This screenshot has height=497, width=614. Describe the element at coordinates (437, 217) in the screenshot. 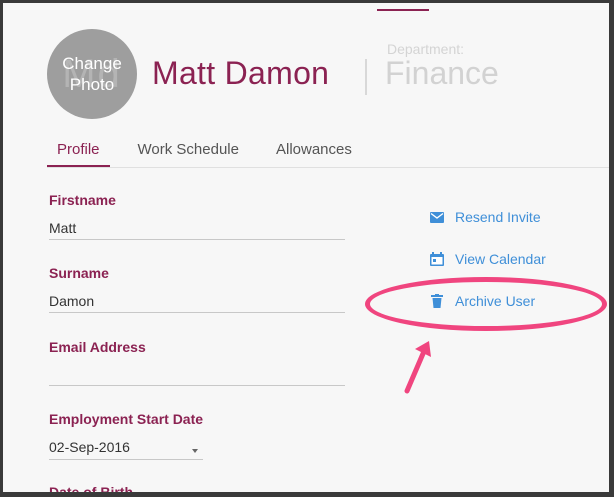

I see `envelope-icon` at that location.